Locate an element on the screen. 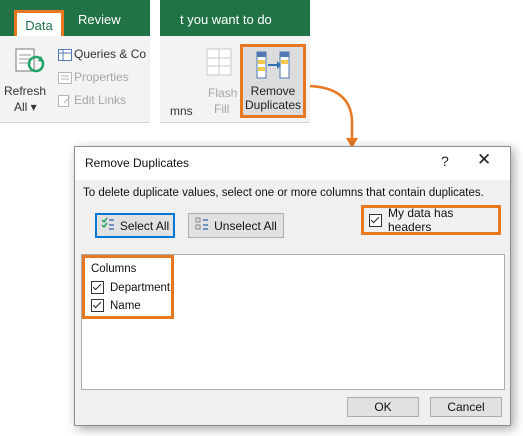  select-all-label: Select All is located at coordinates (144, 225).